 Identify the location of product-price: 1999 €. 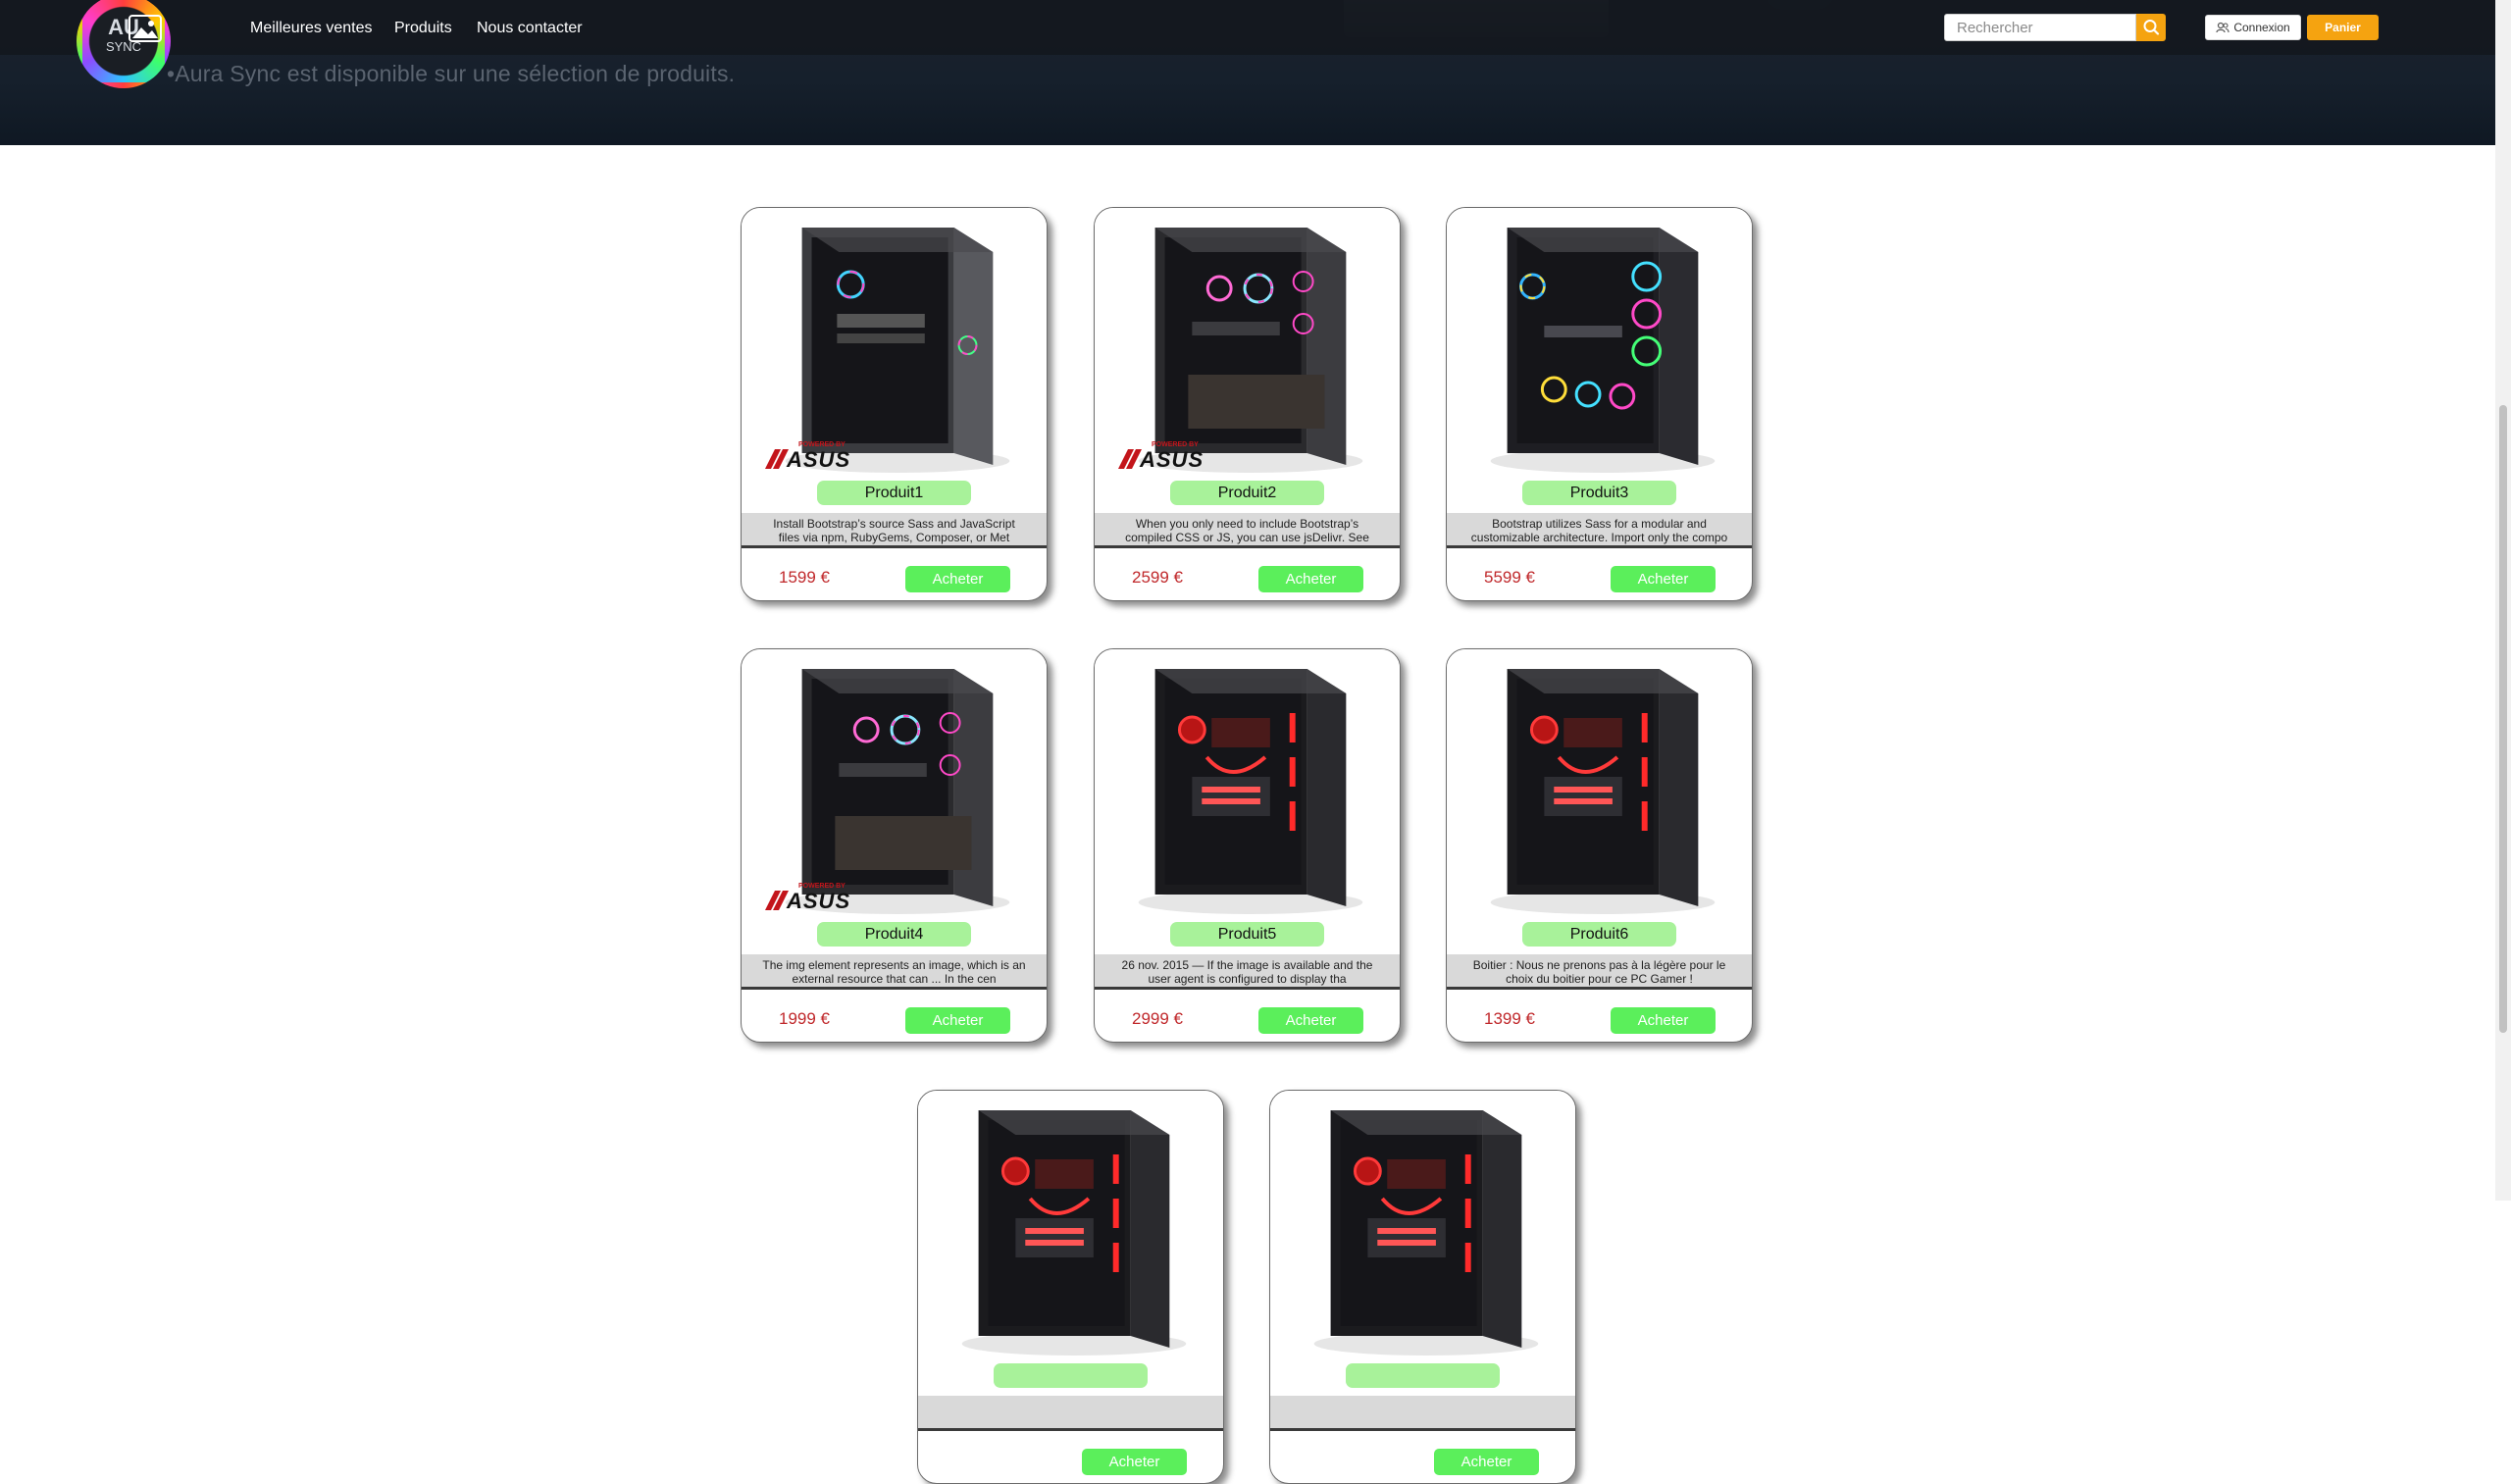
(804, 1018).